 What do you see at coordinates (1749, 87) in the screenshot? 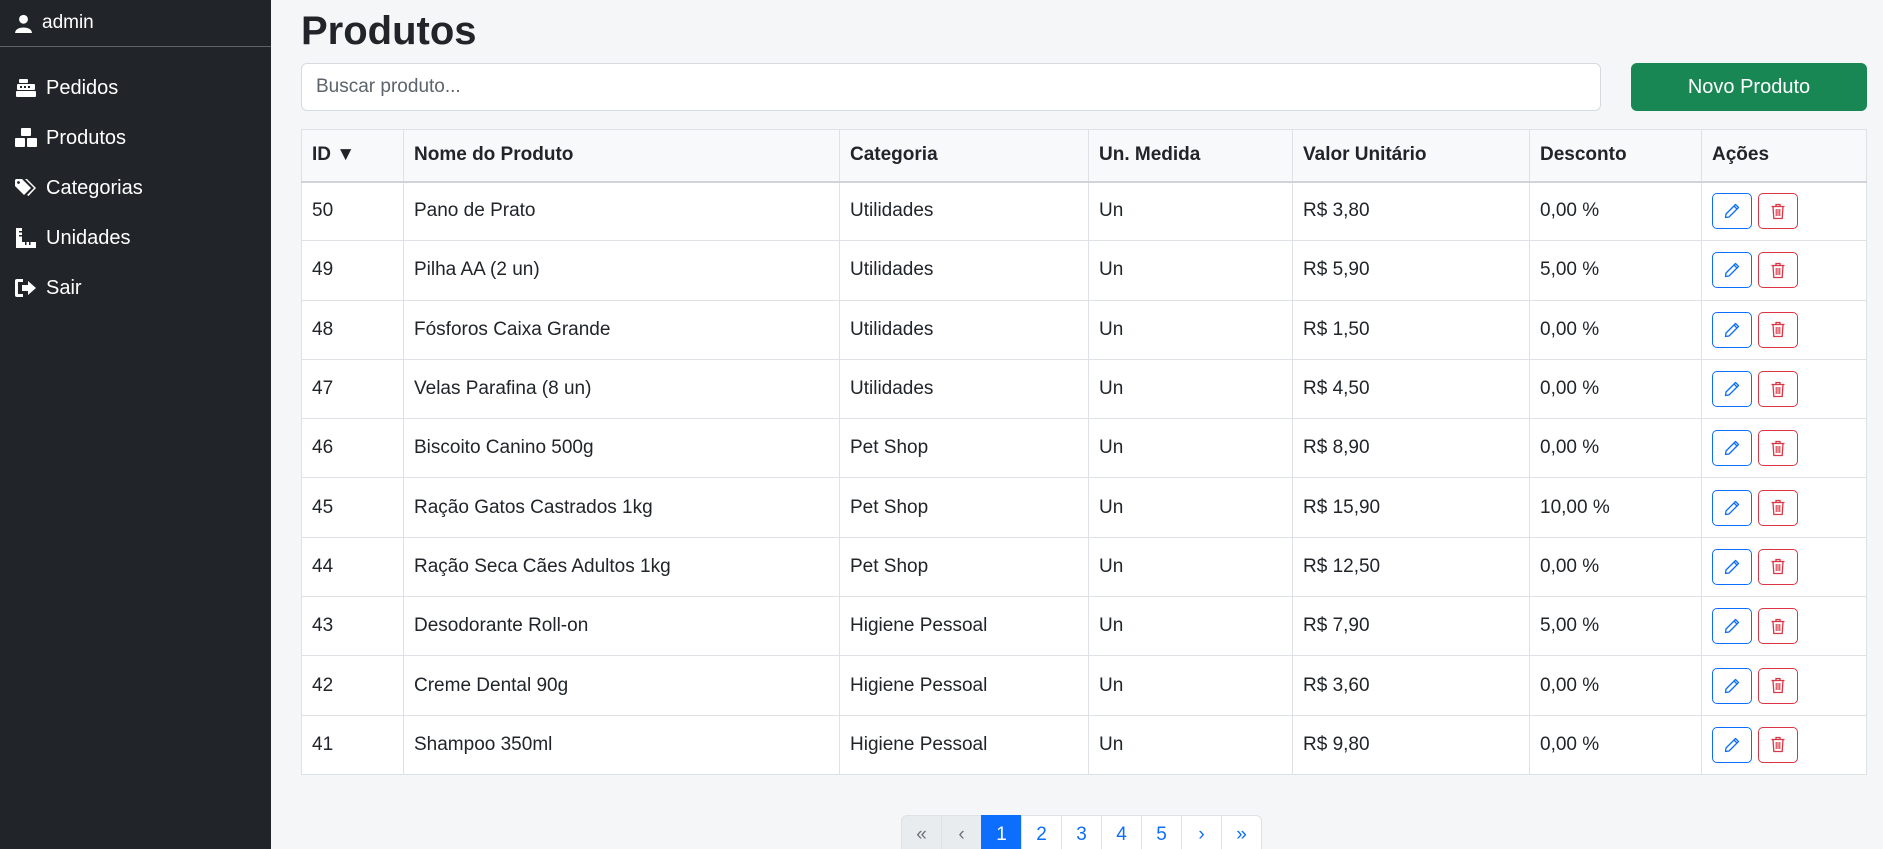
I see `new-product-button: Novo Produto` at bounding box center [1749, 87].